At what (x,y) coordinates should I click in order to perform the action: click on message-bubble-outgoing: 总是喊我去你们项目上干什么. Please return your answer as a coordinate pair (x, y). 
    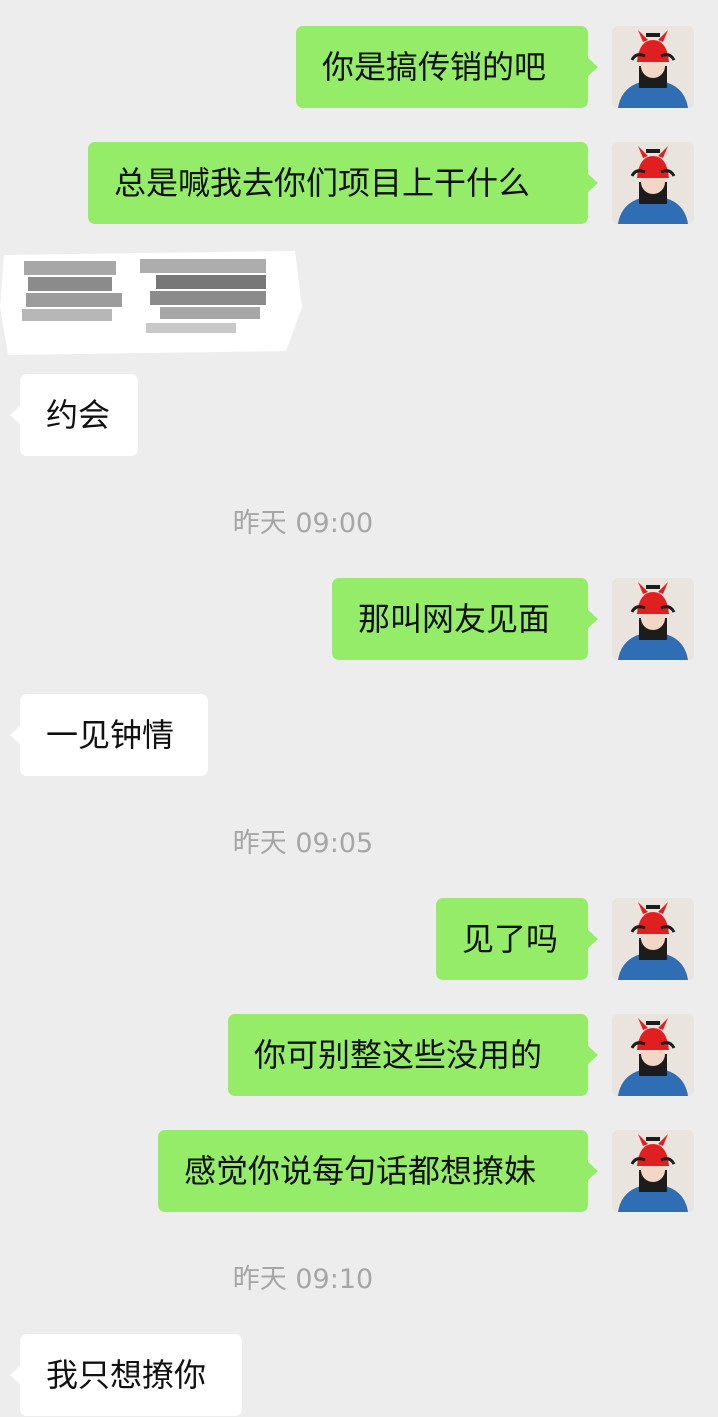
    Looking at the image, I should click on (343, 183).